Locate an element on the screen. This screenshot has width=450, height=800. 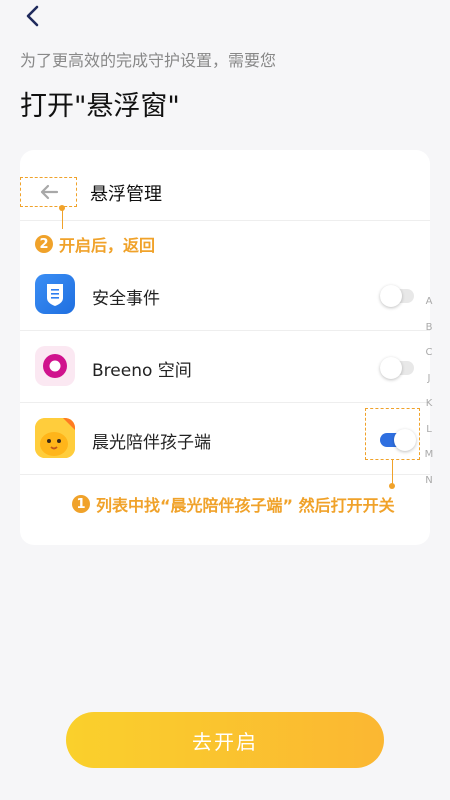
card-header-title: 悬浮管理 is located at coordinates (126, 194).